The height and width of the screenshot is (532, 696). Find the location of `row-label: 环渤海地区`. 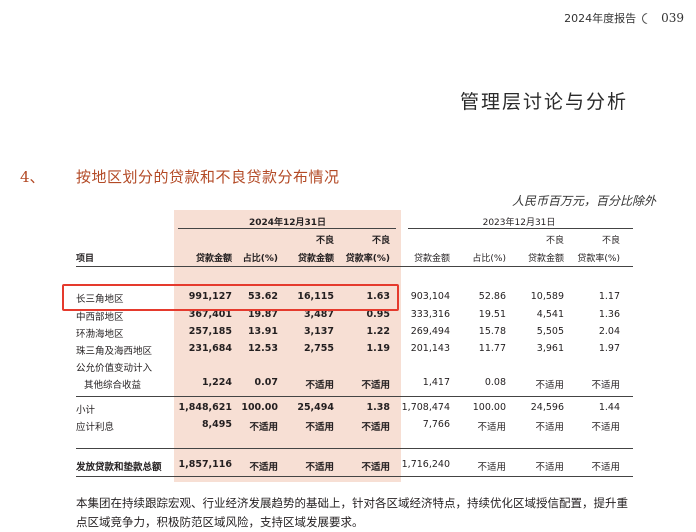

row-label: 环渤海地区 is located at coordinates (100, 334).